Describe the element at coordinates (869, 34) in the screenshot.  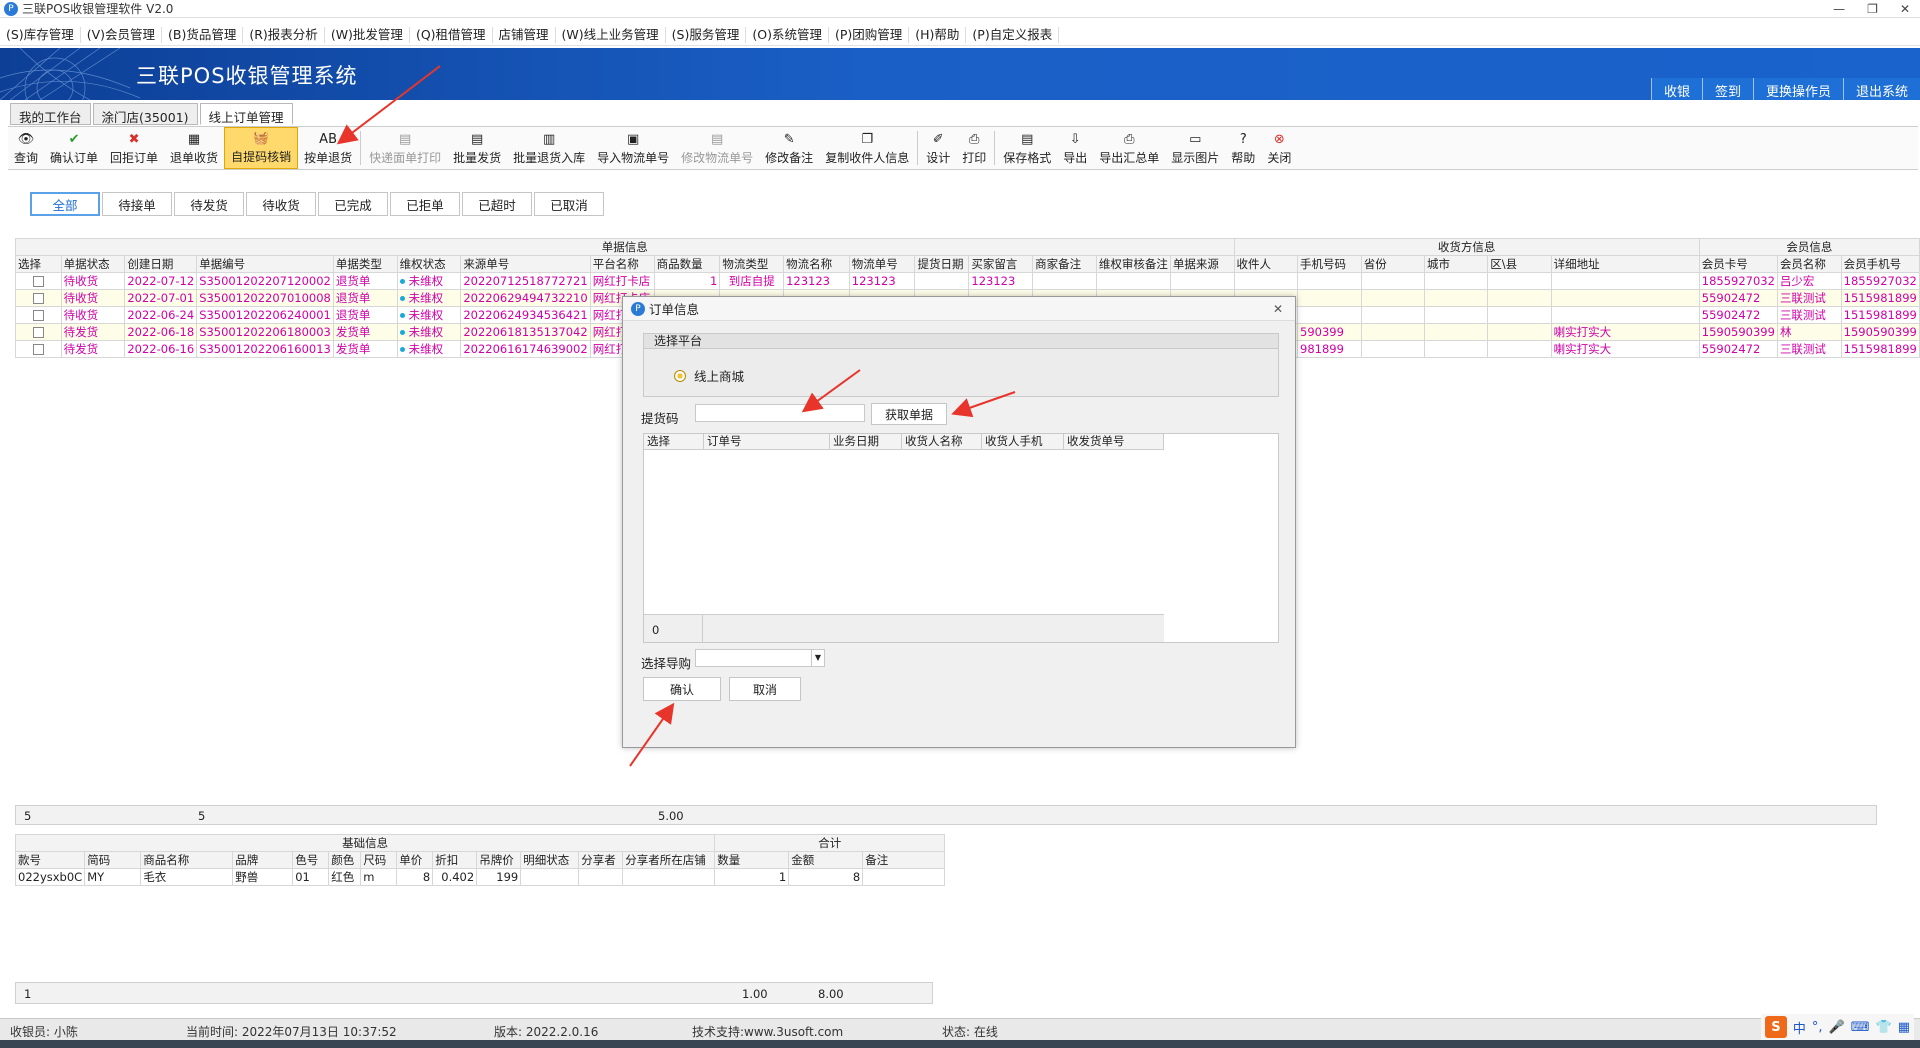
I see `menu-item-10: (P)团购管理` at that location.